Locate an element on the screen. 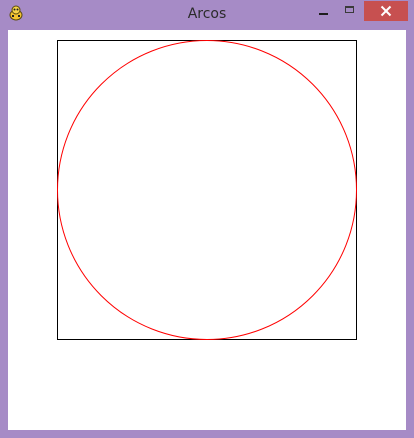 The image size is (414, 438). pygame-snake-icon is located at coordinates (16, 13).